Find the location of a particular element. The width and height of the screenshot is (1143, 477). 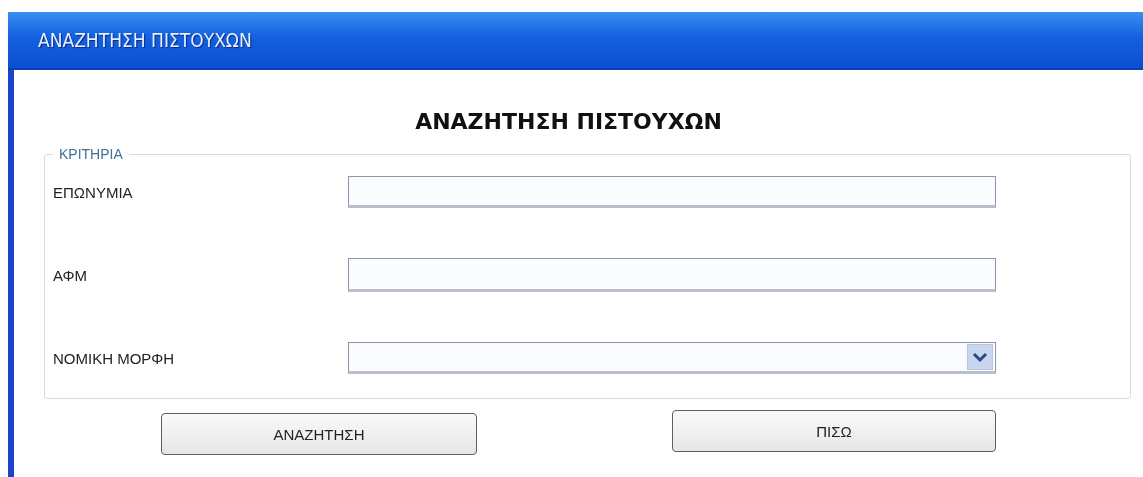

action-button: ΑΝΑΖΗΤΗΣΗ is located at coordinates (319, 434).